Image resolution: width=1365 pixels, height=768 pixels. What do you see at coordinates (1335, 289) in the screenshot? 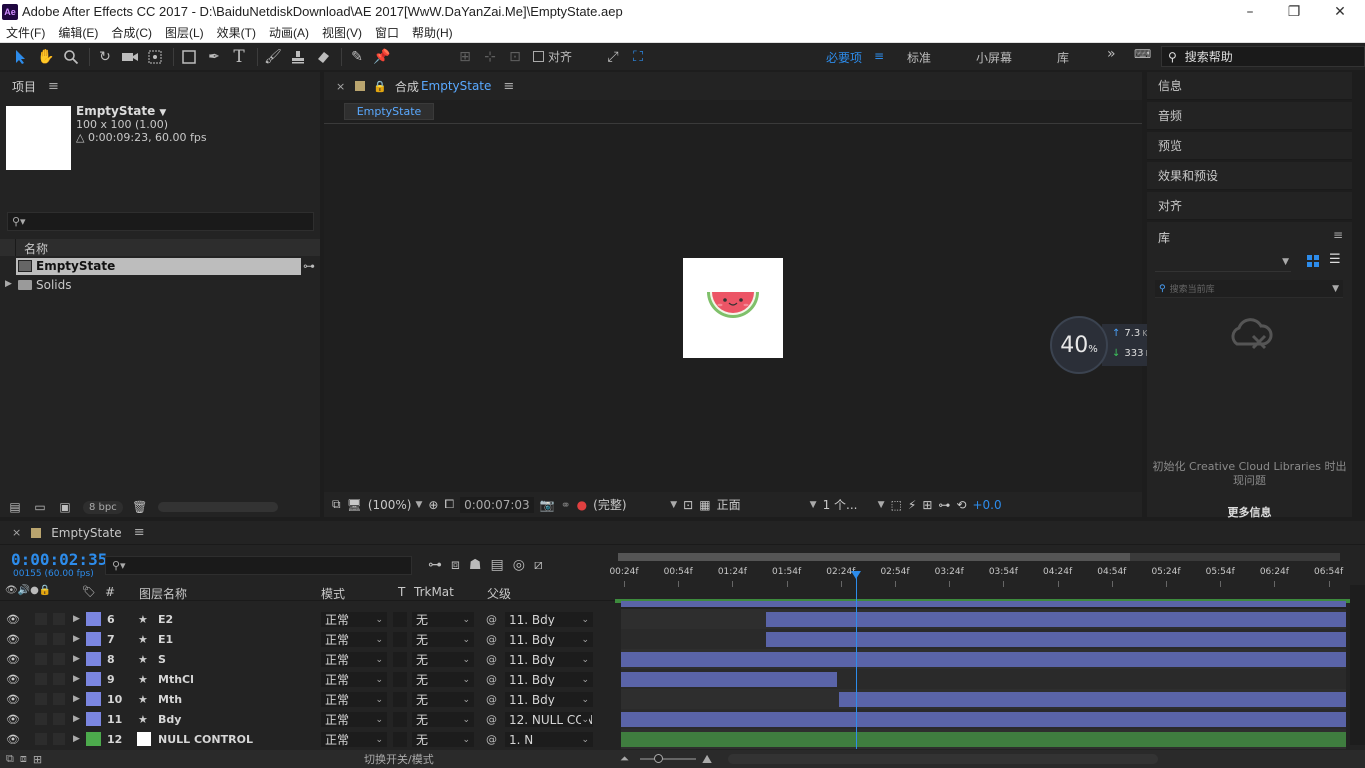
I see `chevron-down-icon: ▼` at bounding box center [1335, 289].